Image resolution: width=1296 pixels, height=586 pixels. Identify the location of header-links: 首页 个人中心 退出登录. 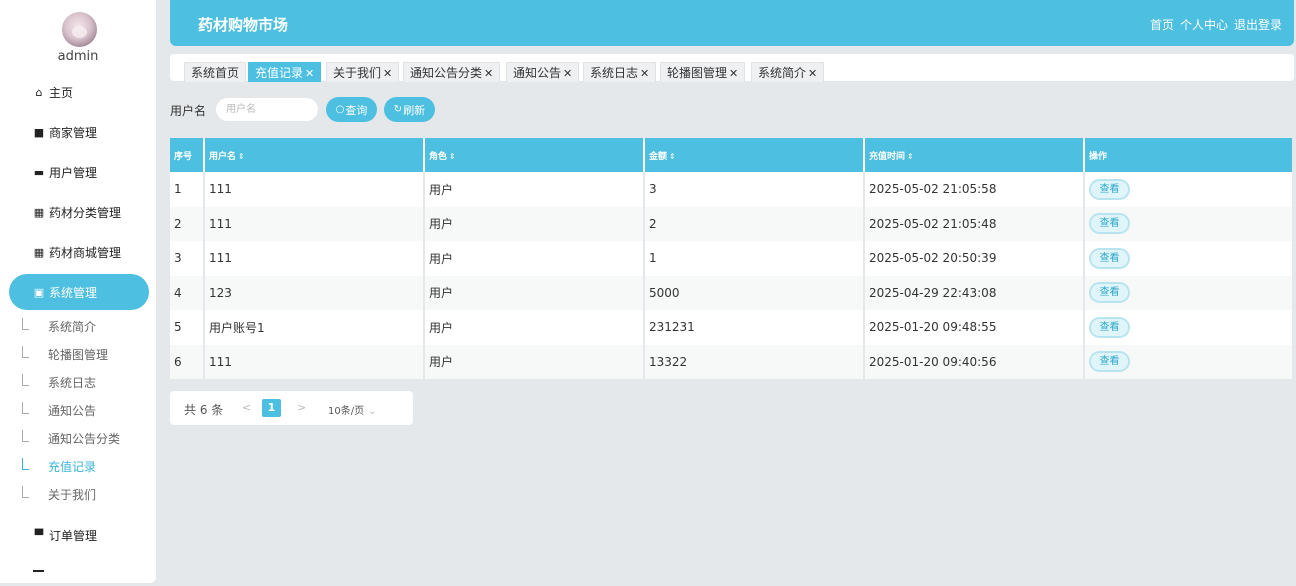
(1216, 24).